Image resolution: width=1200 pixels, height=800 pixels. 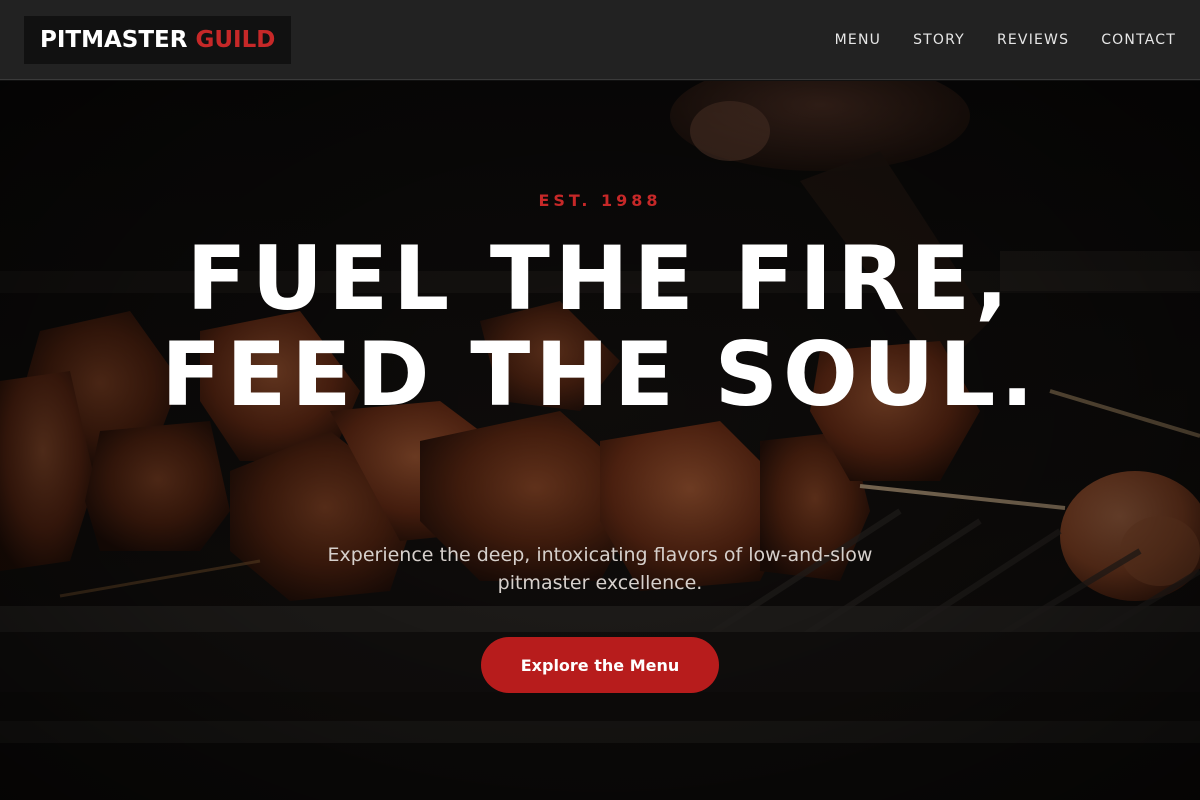 What do you see at coordinates (858, 40) in the screenshot?
I see `nav-item-menu: MENU` at bounding box center [858, 40].